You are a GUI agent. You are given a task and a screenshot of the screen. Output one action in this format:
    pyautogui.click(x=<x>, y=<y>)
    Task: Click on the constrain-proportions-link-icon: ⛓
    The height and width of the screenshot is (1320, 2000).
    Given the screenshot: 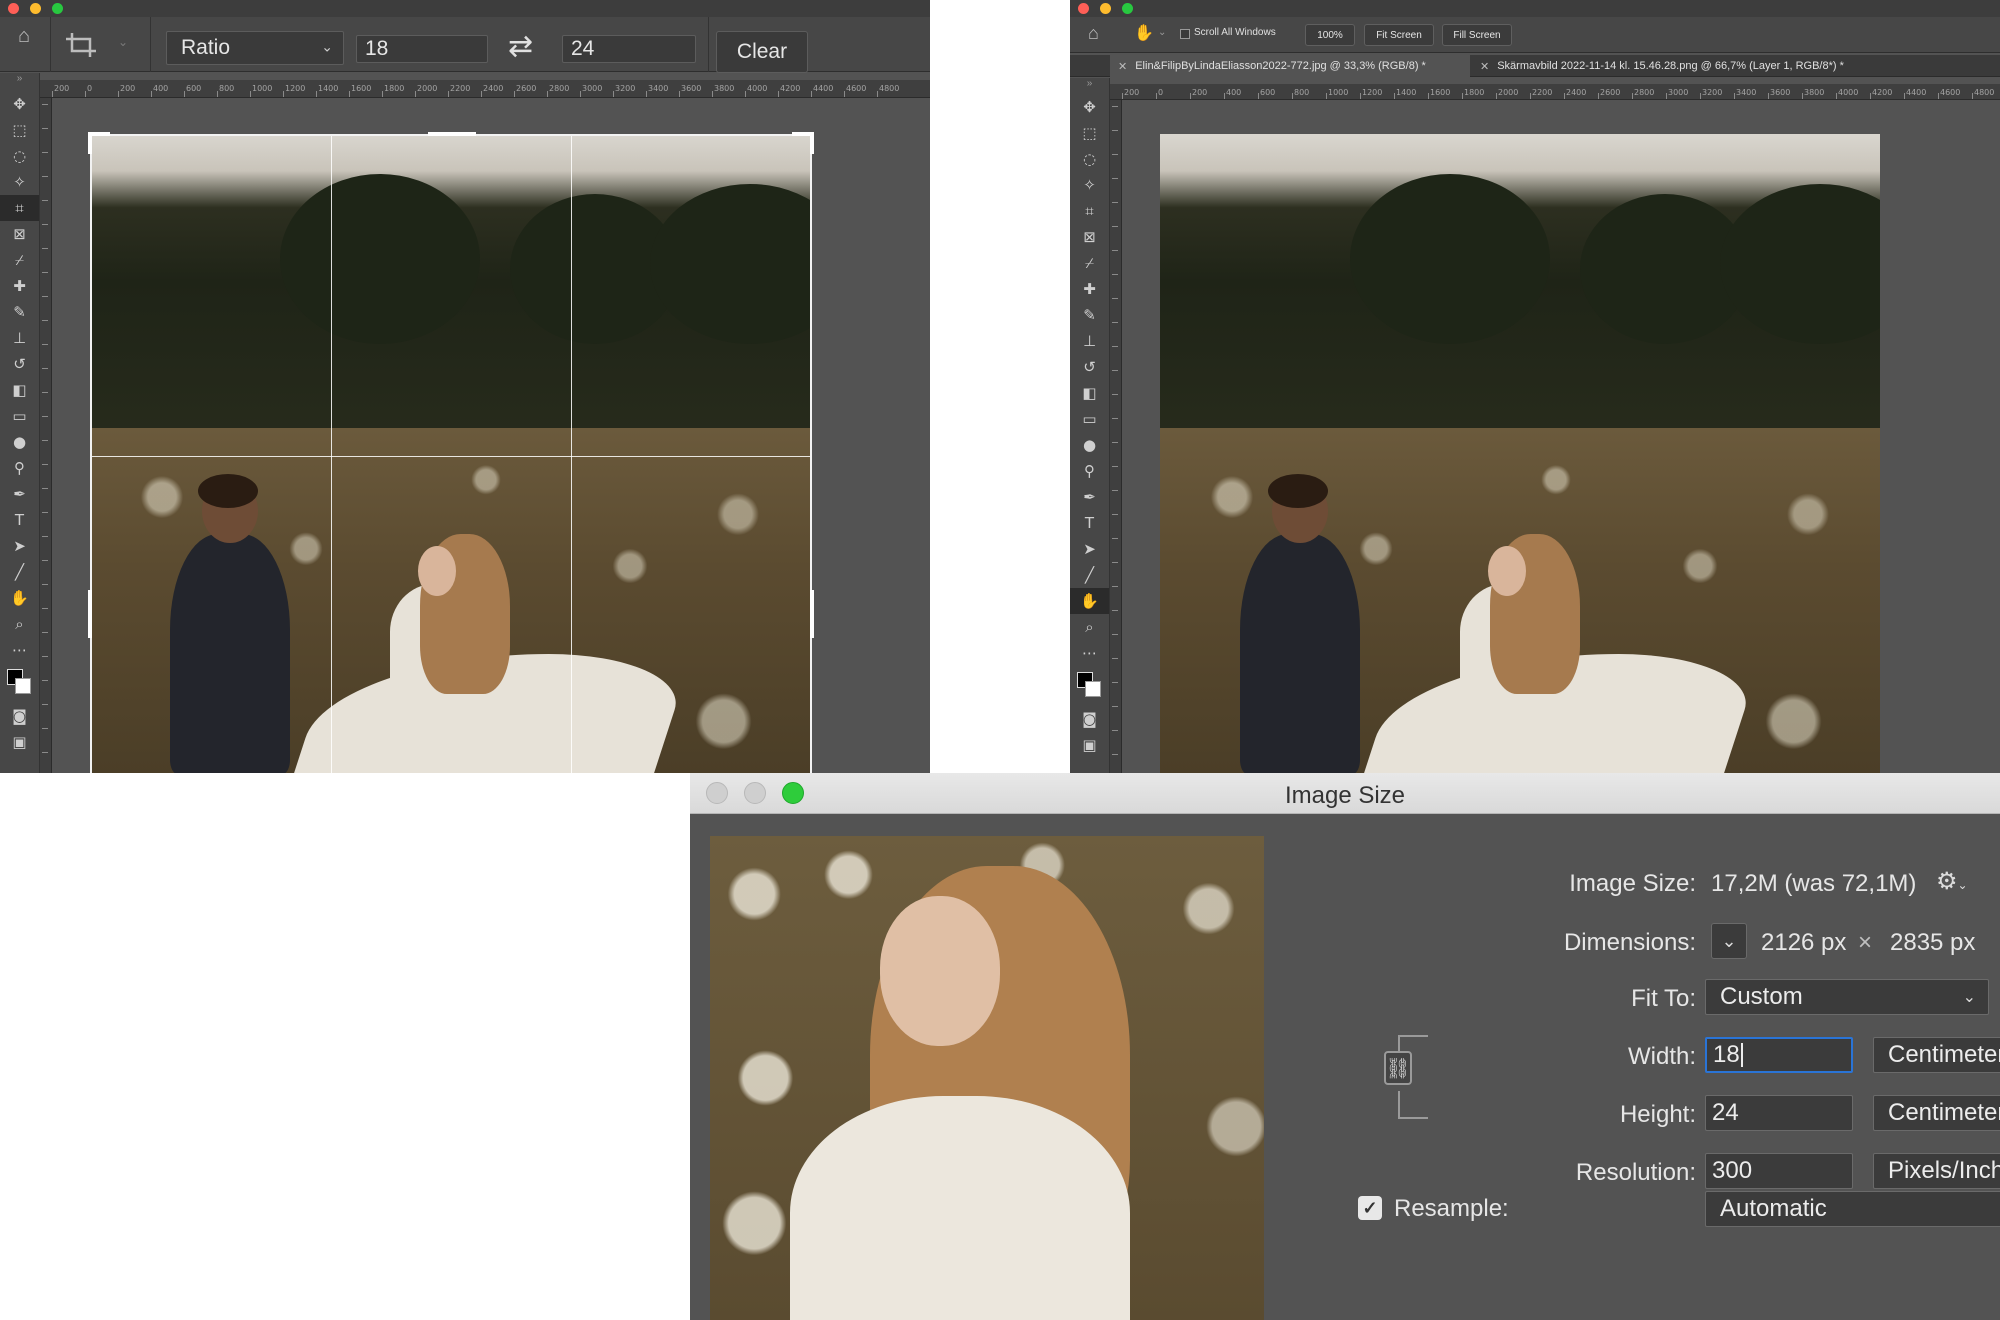 What is the action you would take?
    pyautogui.click(x=1398, y=1068)
    